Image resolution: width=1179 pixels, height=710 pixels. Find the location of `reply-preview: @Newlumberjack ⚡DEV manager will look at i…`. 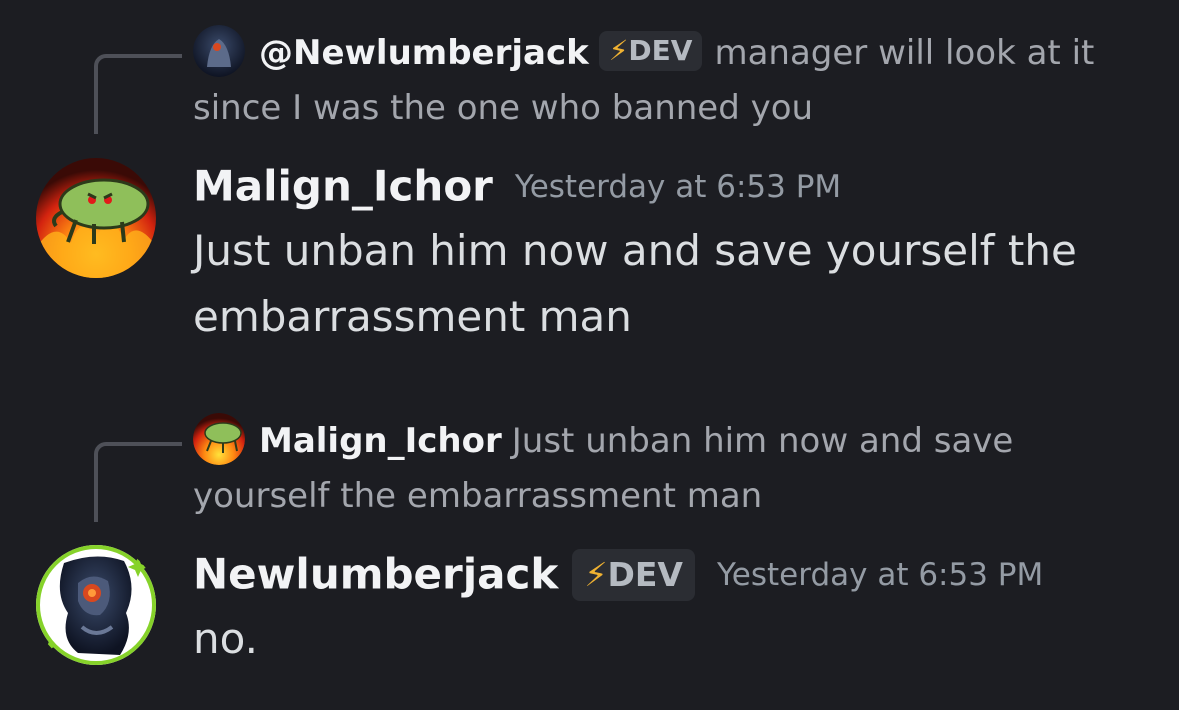

reply-preview: @Newlumberjack ⚡DEV manager will look at i… is located at coordinates (663, 79).